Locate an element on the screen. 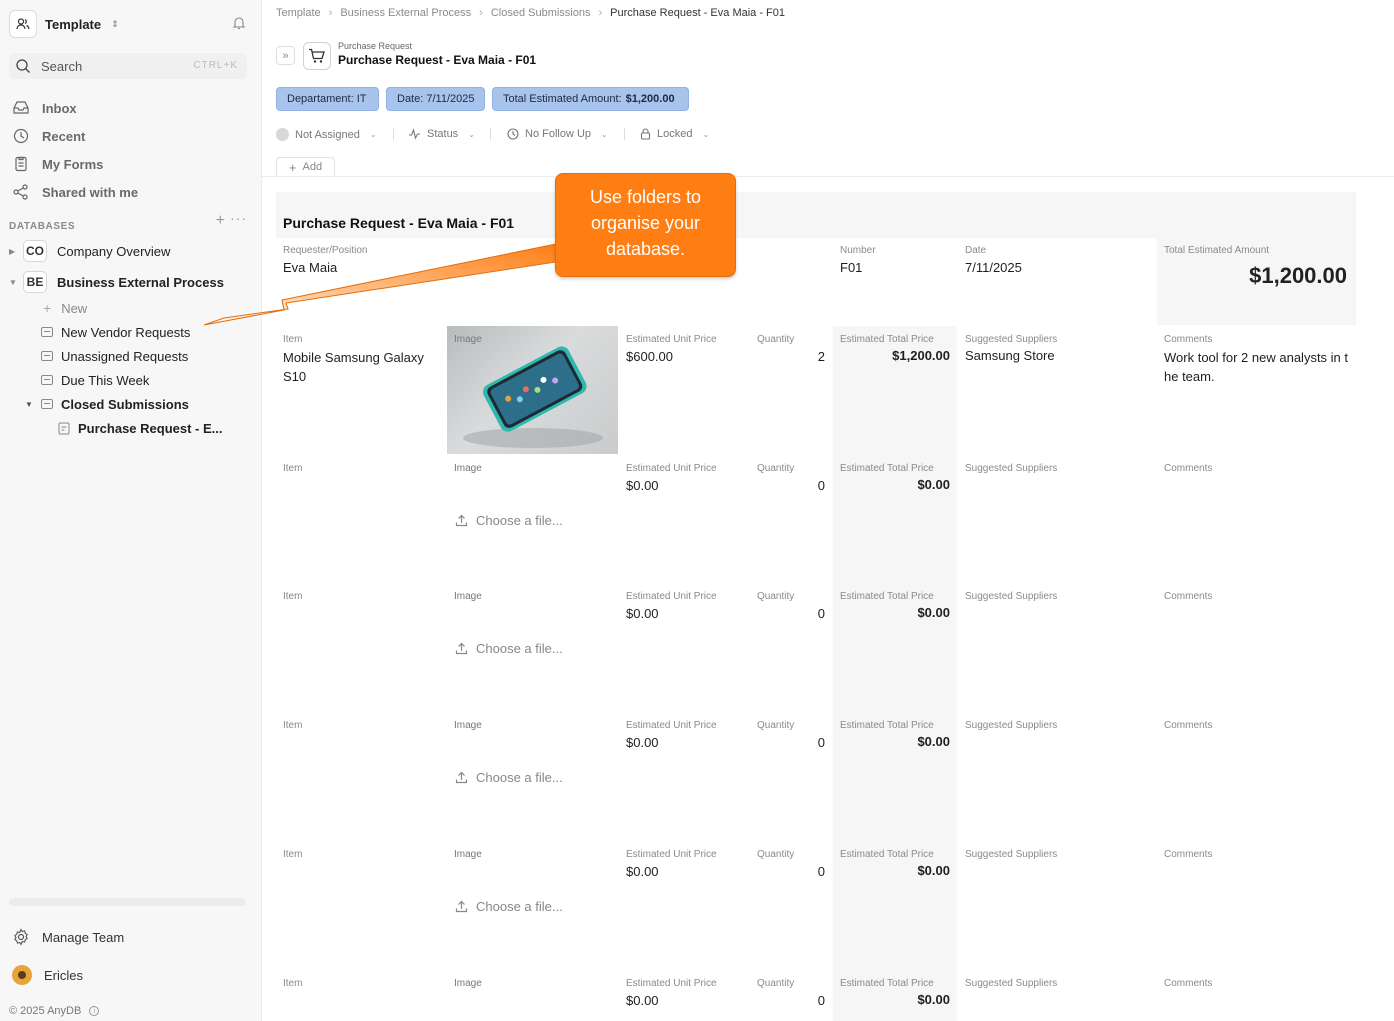 Image resolution: width=1394 pixels, height=1021 pixels. breadcrumb-item: Template is located at coordinates (298, 13).